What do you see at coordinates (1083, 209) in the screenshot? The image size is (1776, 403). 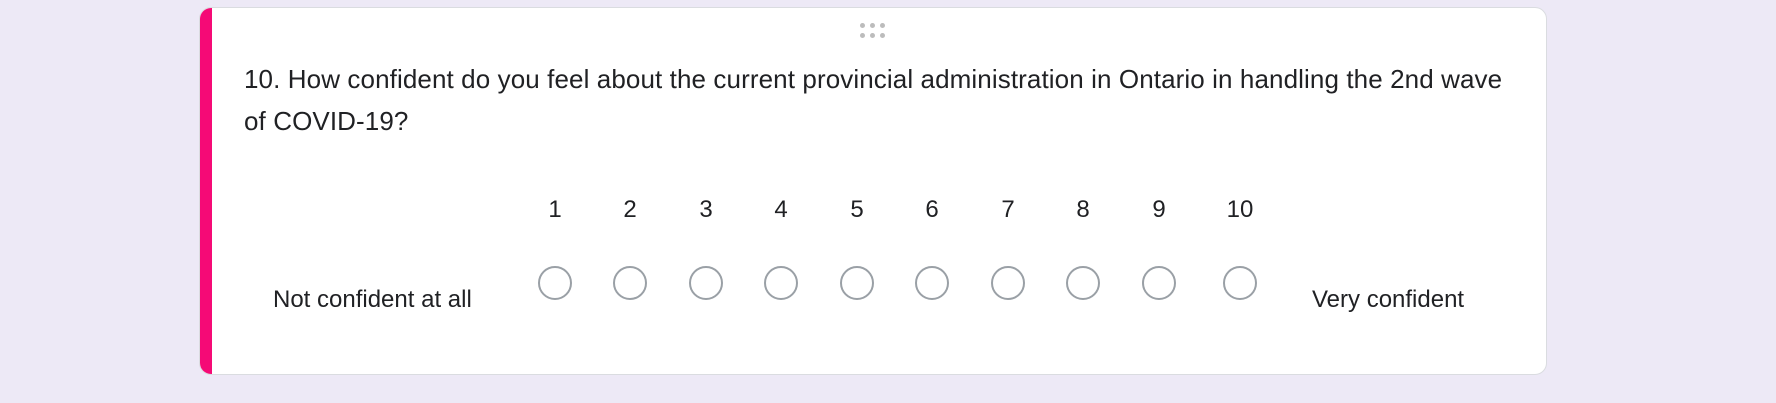 I see `scale-number-8: 8` at bounding box center [1083, 209].